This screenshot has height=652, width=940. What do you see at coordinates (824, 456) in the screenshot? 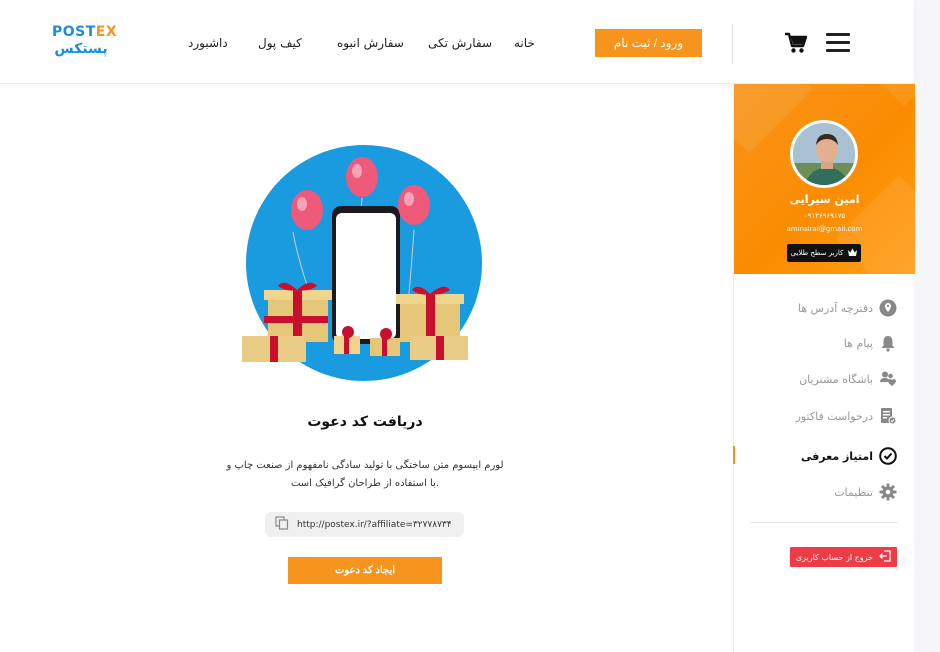
I see `sidebar-item-referral-points: امتیاز معرفی` at bounding box center [824, 456].